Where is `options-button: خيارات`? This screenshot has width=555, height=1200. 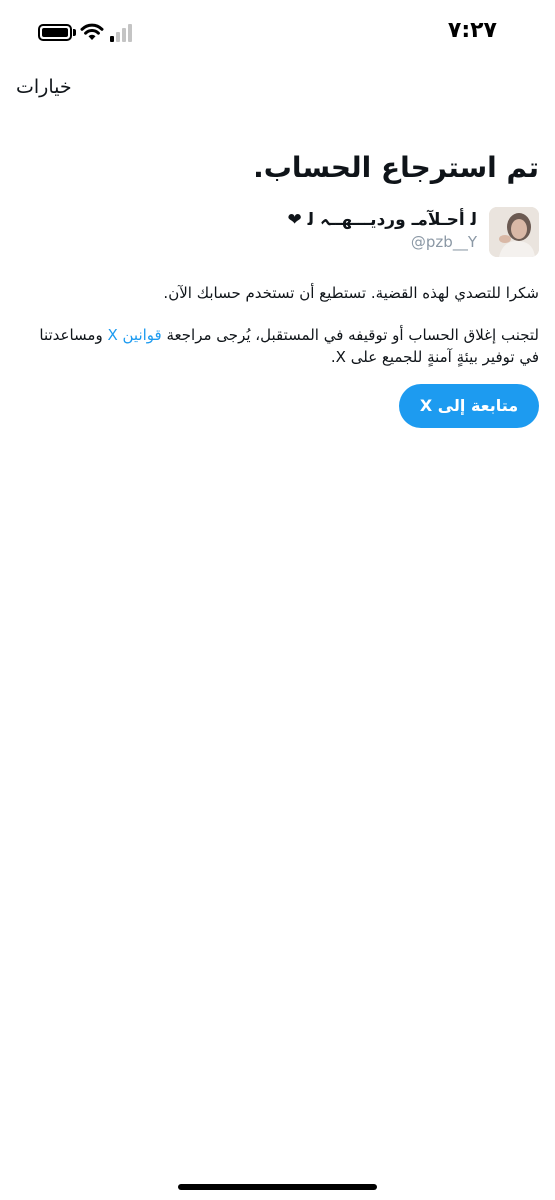
options-button: خيارات is located at coordinates (44, 87).